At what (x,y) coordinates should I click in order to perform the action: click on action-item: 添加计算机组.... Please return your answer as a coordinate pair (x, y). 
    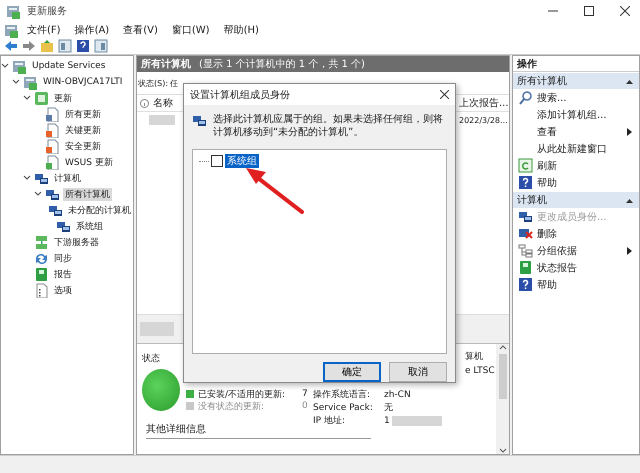
    Looking at the image, I should click on (576, 114).